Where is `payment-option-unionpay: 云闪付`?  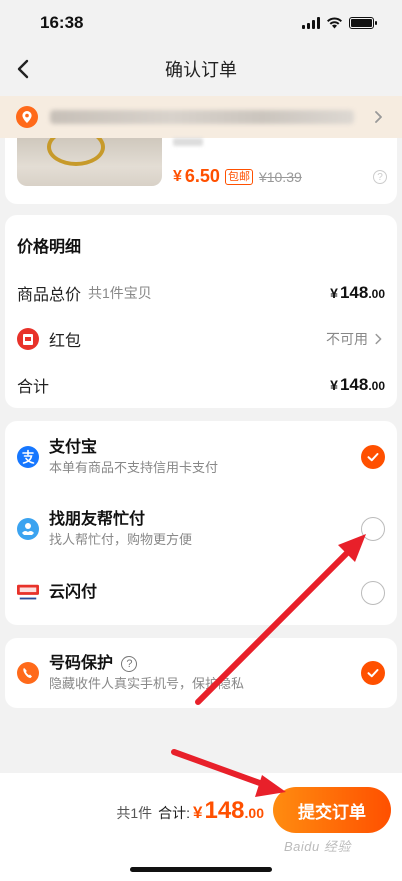
payment-option-unionpay: 云闪付 is located at coordinates (201, 593).